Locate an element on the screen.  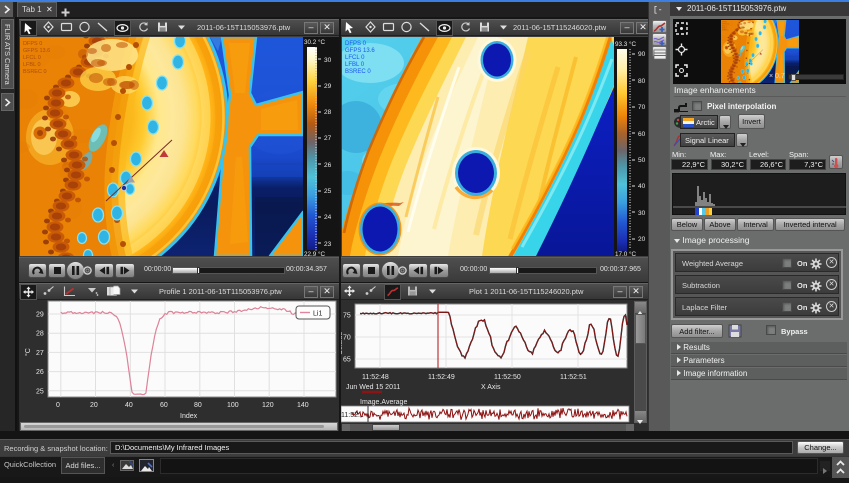
svg-text: 0 is located at coordinates (58, 405).